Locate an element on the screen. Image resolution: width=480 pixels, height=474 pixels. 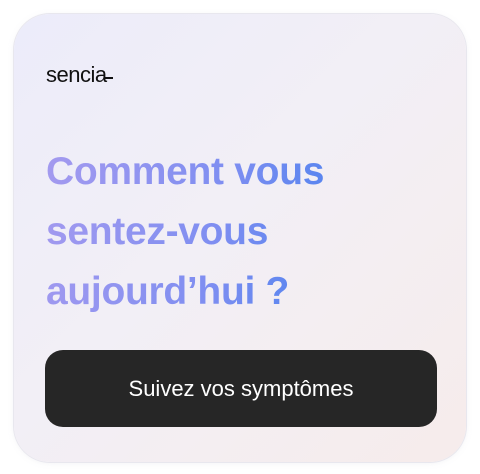
brand-name: sencia is located at coordinates (76, 74).